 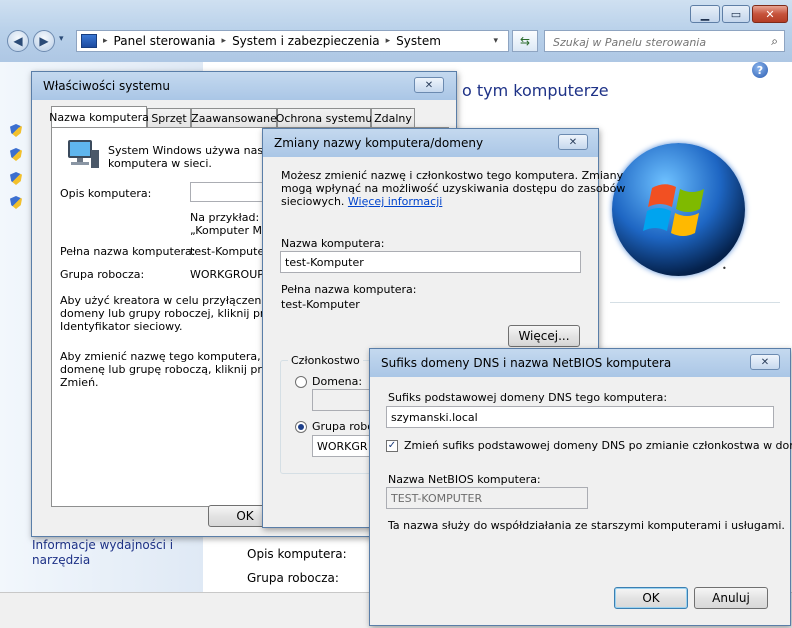 I want to click on address-dropdown-icon: ▾, so click(x=495, y=41).